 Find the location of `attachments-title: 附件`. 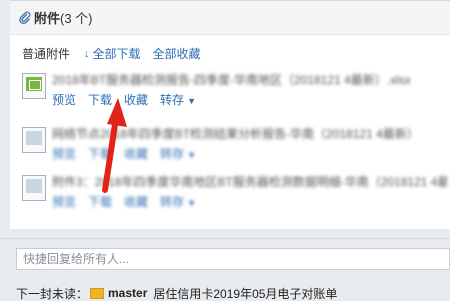

attachments-title: 附件 is located at coordinates (47, 18).